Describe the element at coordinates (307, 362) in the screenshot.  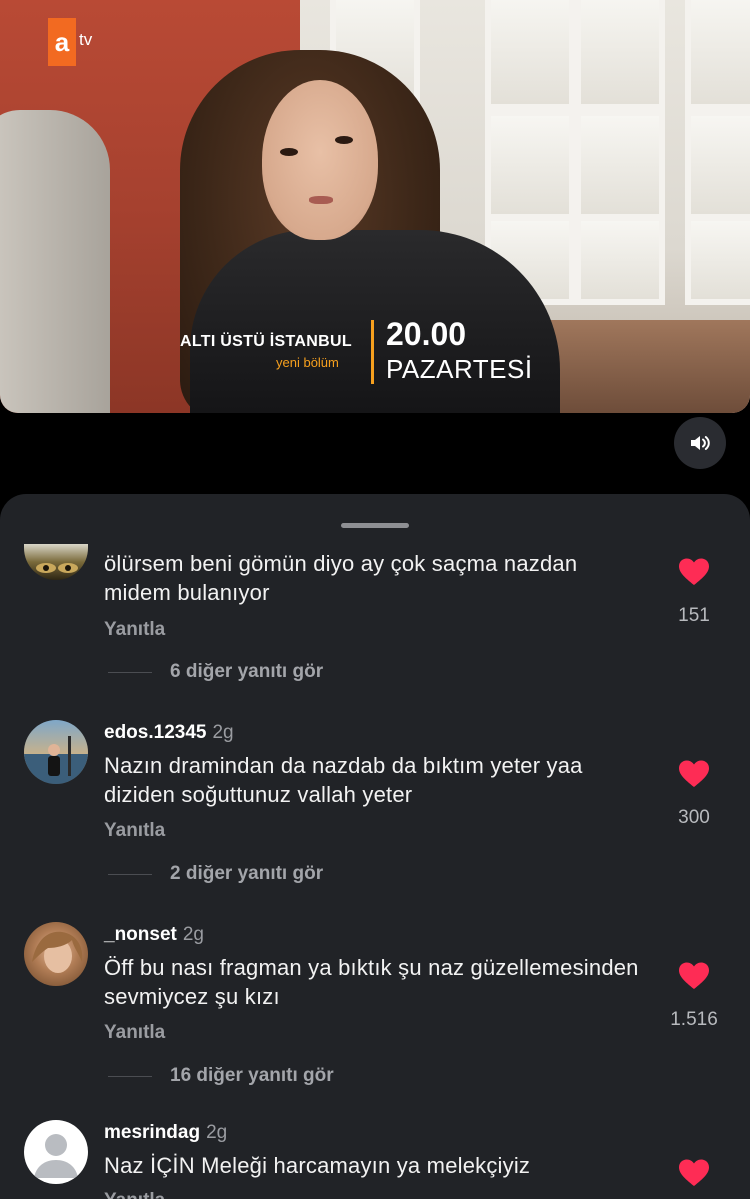
I see `show-subtitle: yeni bölüm` at that location.